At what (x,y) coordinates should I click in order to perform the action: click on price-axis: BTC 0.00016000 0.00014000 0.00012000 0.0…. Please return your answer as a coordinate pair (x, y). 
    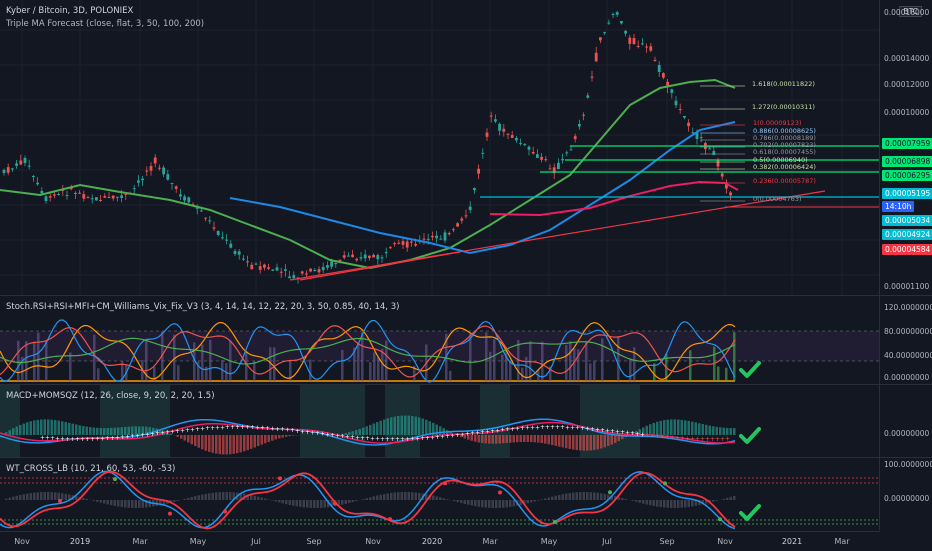
    Looking at the image, I should click on (905, 265).